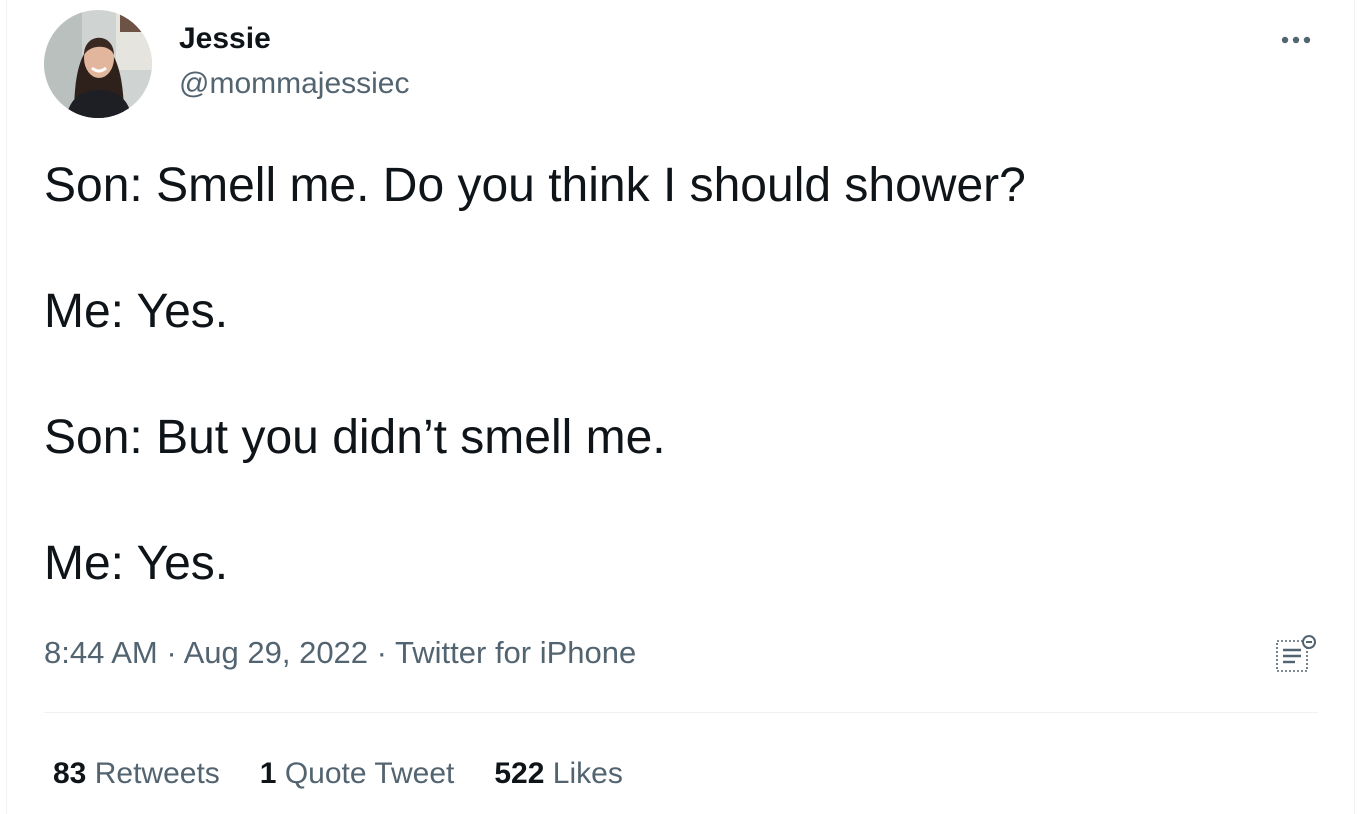 This screenshot has height=814, width=1369. I want to click on quote-tweets-count: 1, so click(268, 773).